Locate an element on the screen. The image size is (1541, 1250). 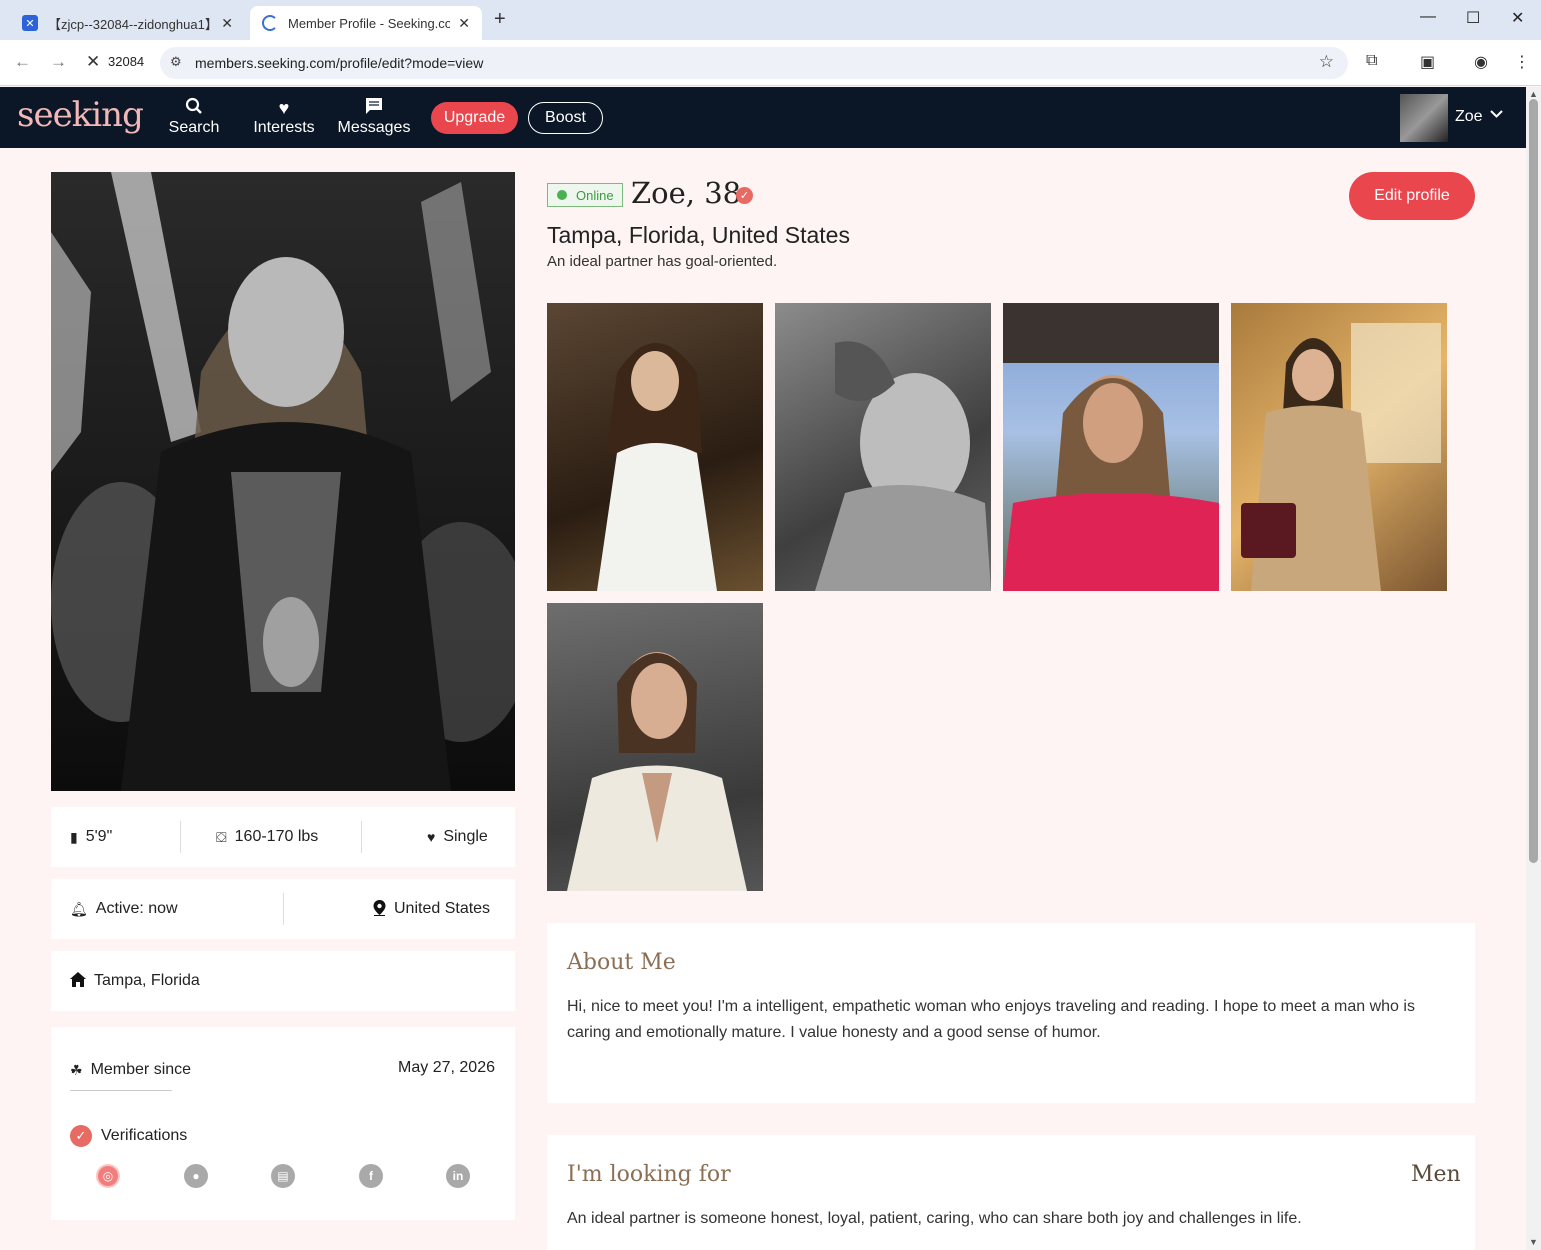
browser-tab-active: Member Profile - Seeking.com ✕ is located at coordinates (366, 23).